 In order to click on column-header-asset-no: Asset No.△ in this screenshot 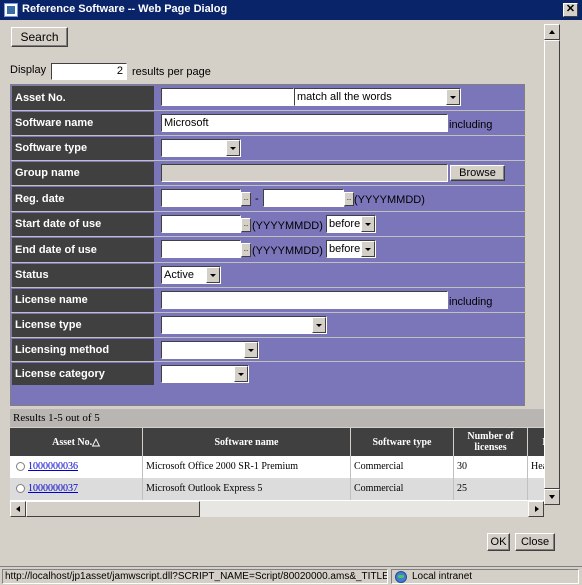, I will do `click(76, 442)`.